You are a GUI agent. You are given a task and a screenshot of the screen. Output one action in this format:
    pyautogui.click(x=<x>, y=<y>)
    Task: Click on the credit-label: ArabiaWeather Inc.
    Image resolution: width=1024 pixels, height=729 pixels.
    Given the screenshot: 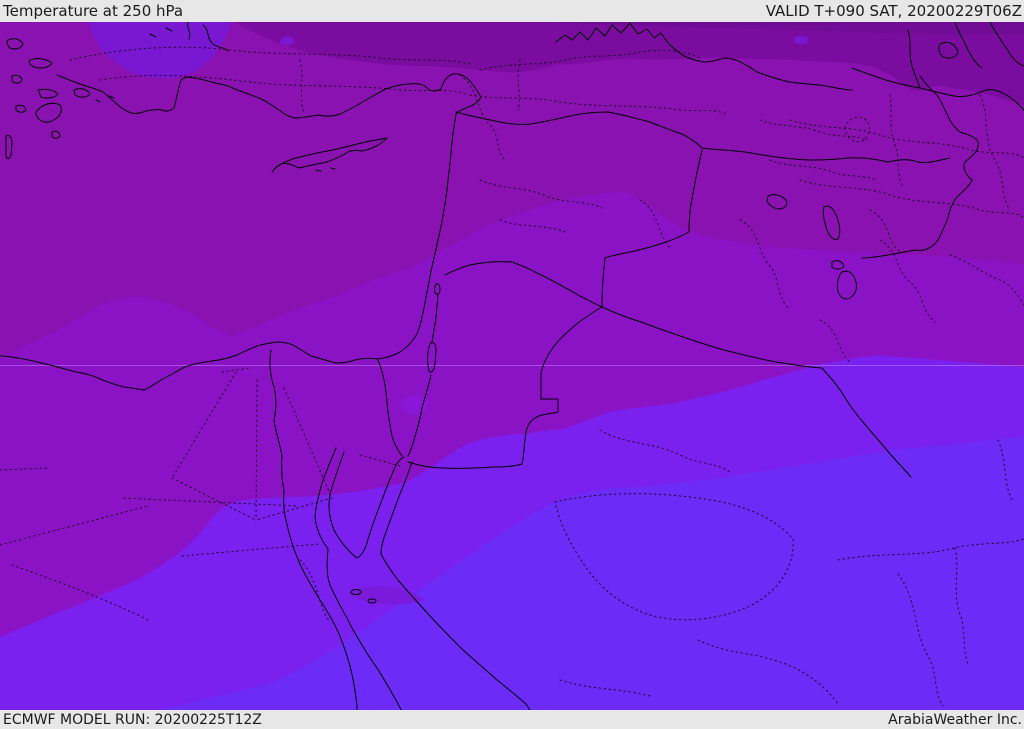 What is the action you would take?
    pyautogui.click(x=955, y=719)
    